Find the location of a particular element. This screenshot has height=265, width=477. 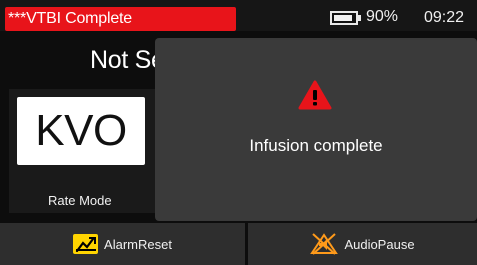

alarm-reset-label: AlarmReset is located at coordinates (138, 244).